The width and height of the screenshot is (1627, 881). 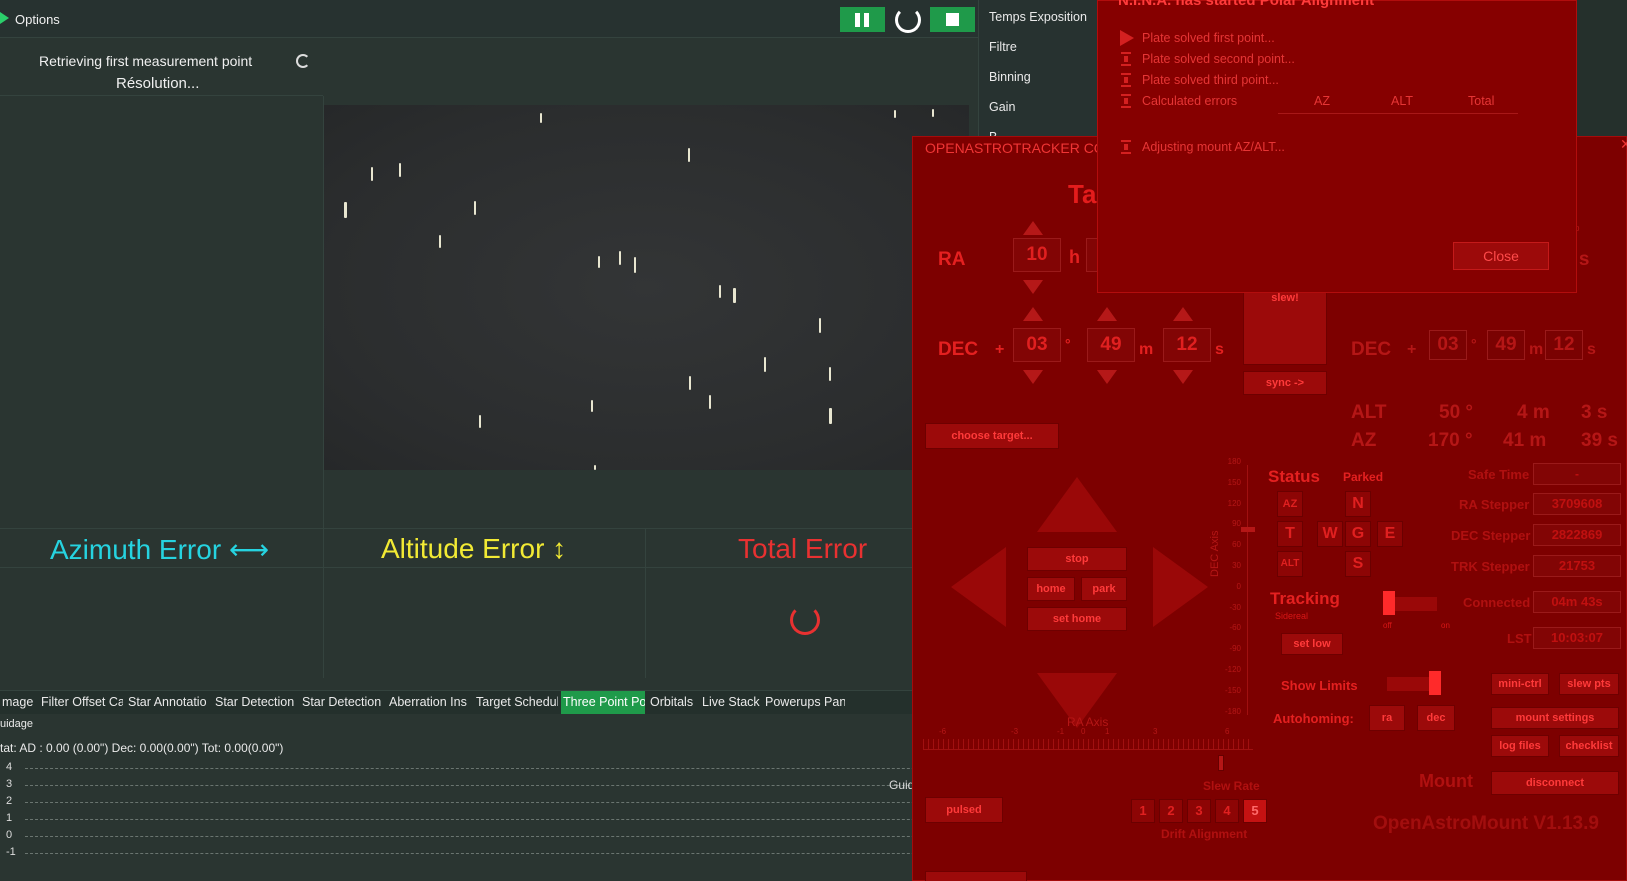 What do you see at coordinates (1591, 349) in the screenshot?
I see `current-dec-seconds-unit: s` at bounding box center [1591, 349].